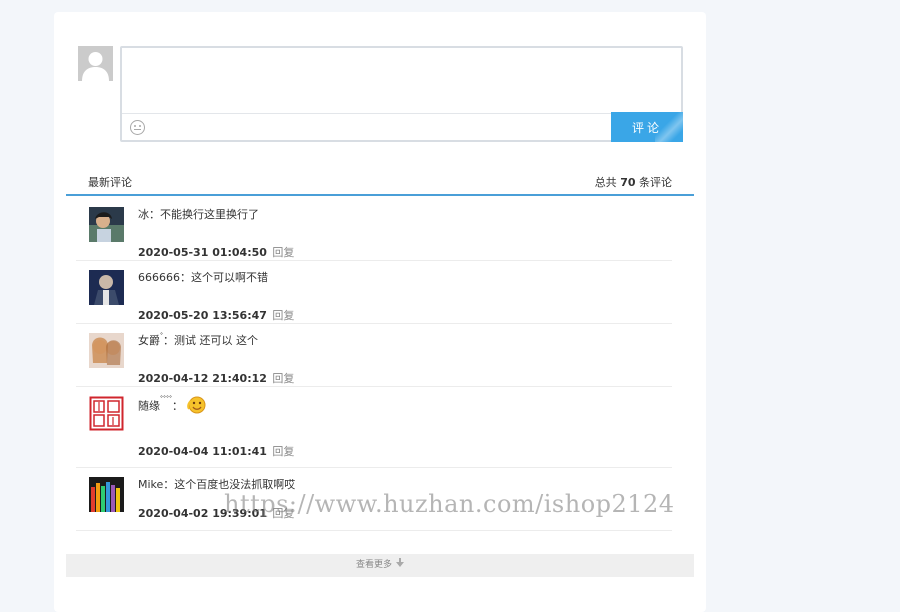  I want to click on comment-meta: 2020-04-12 21:40:12 回复, so click(216, 378).